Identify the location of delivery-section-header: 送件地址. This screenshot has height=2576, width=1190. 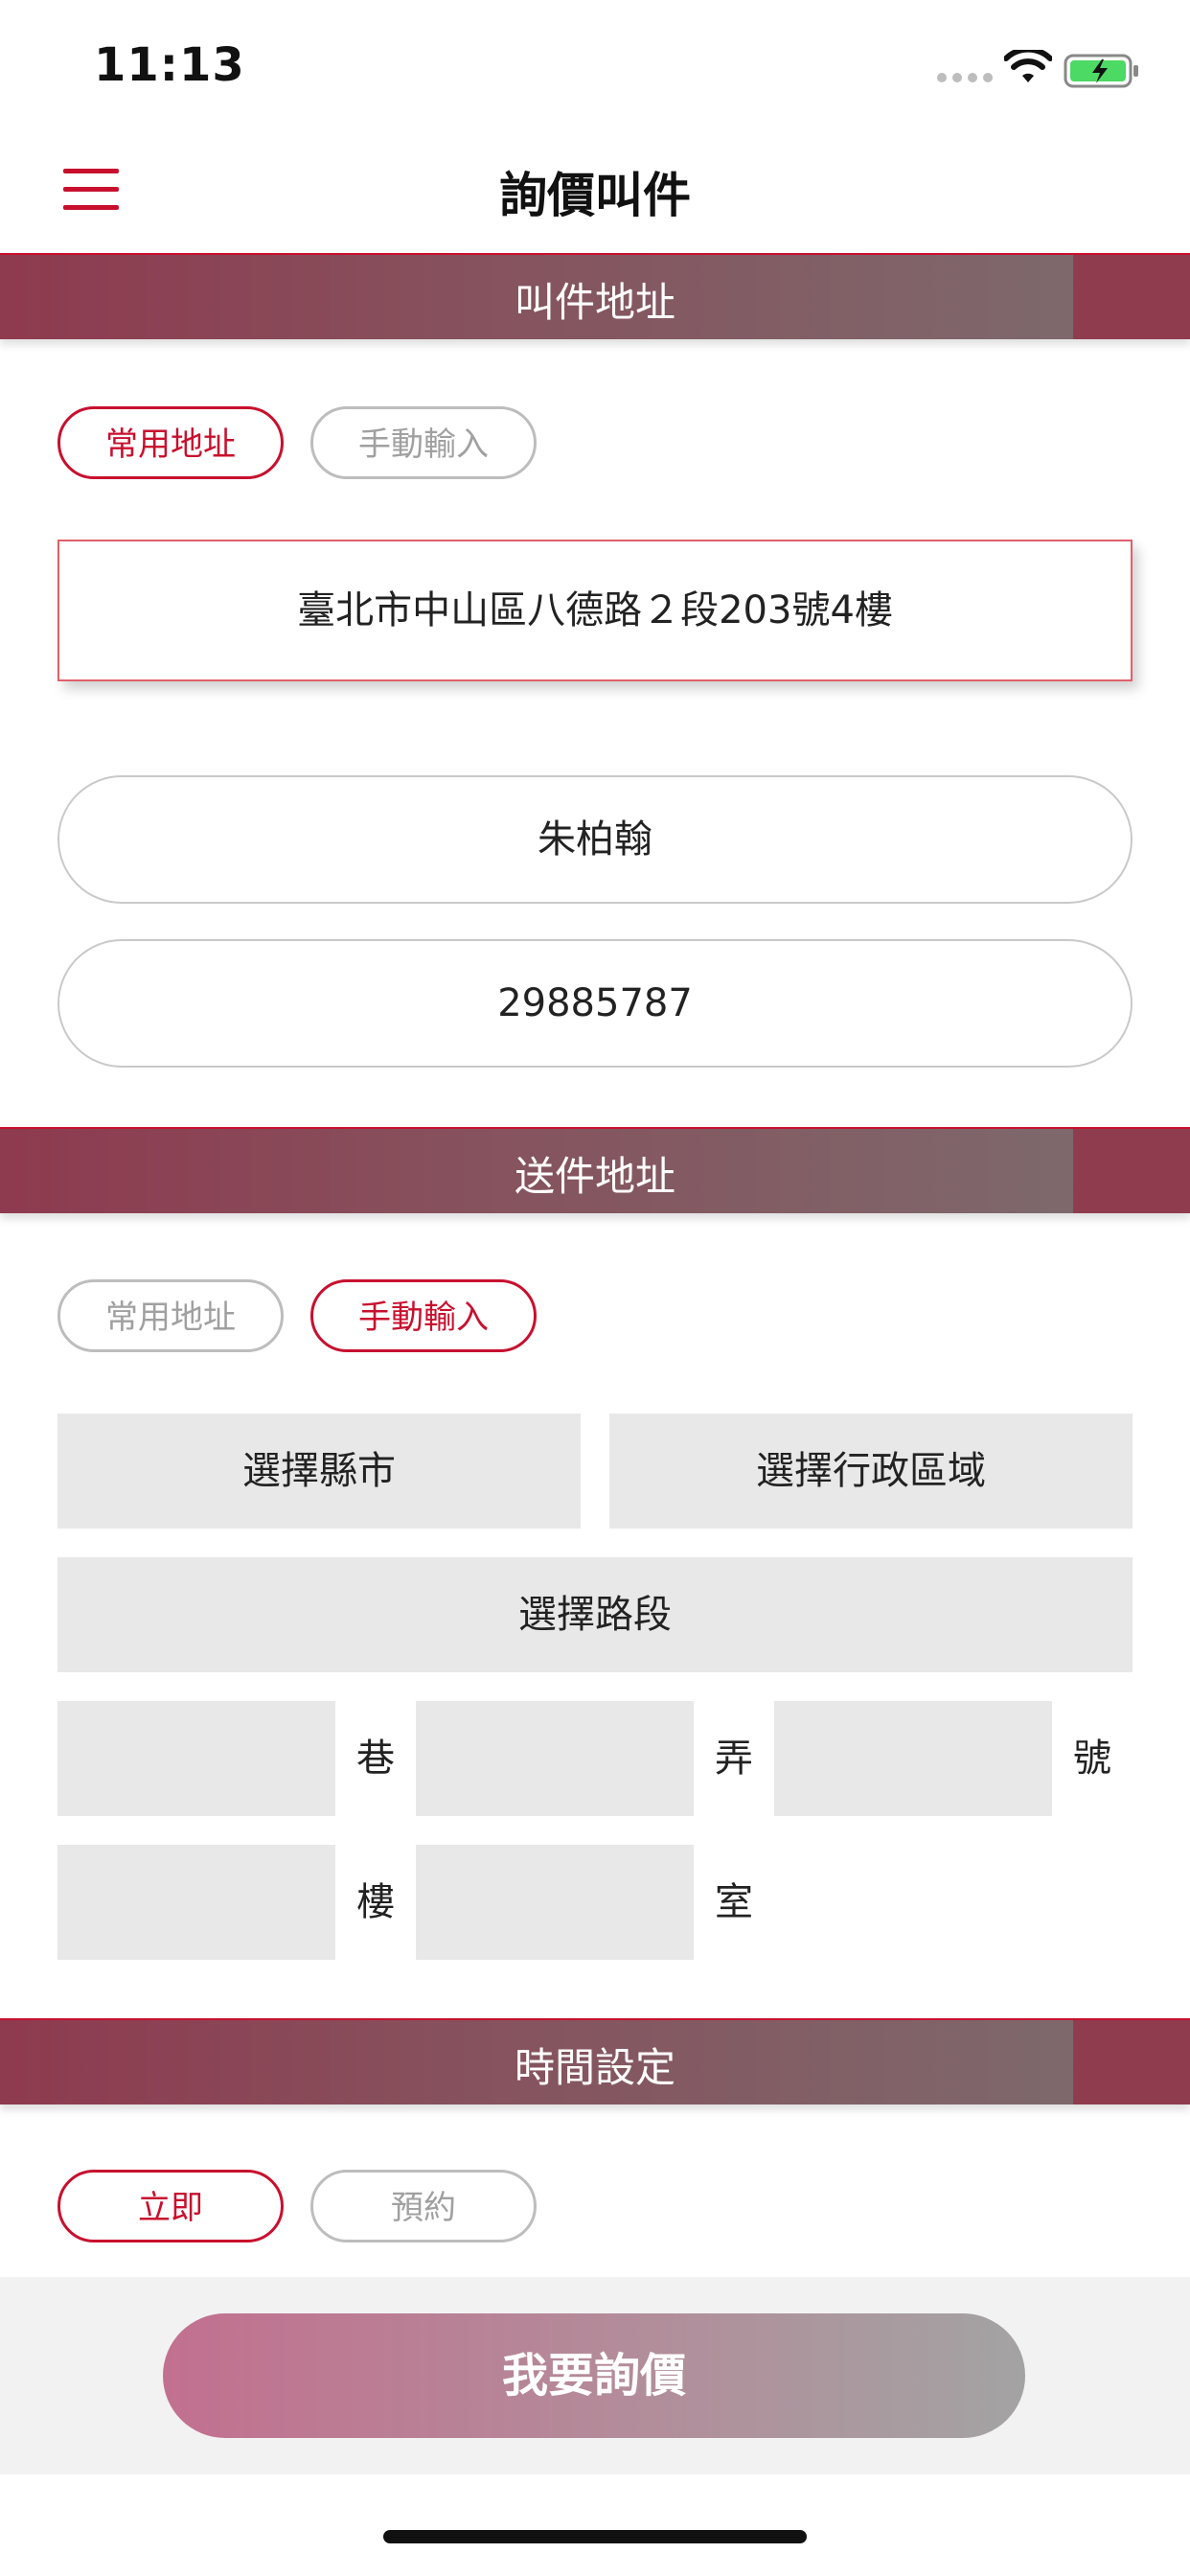
(595, 1170).